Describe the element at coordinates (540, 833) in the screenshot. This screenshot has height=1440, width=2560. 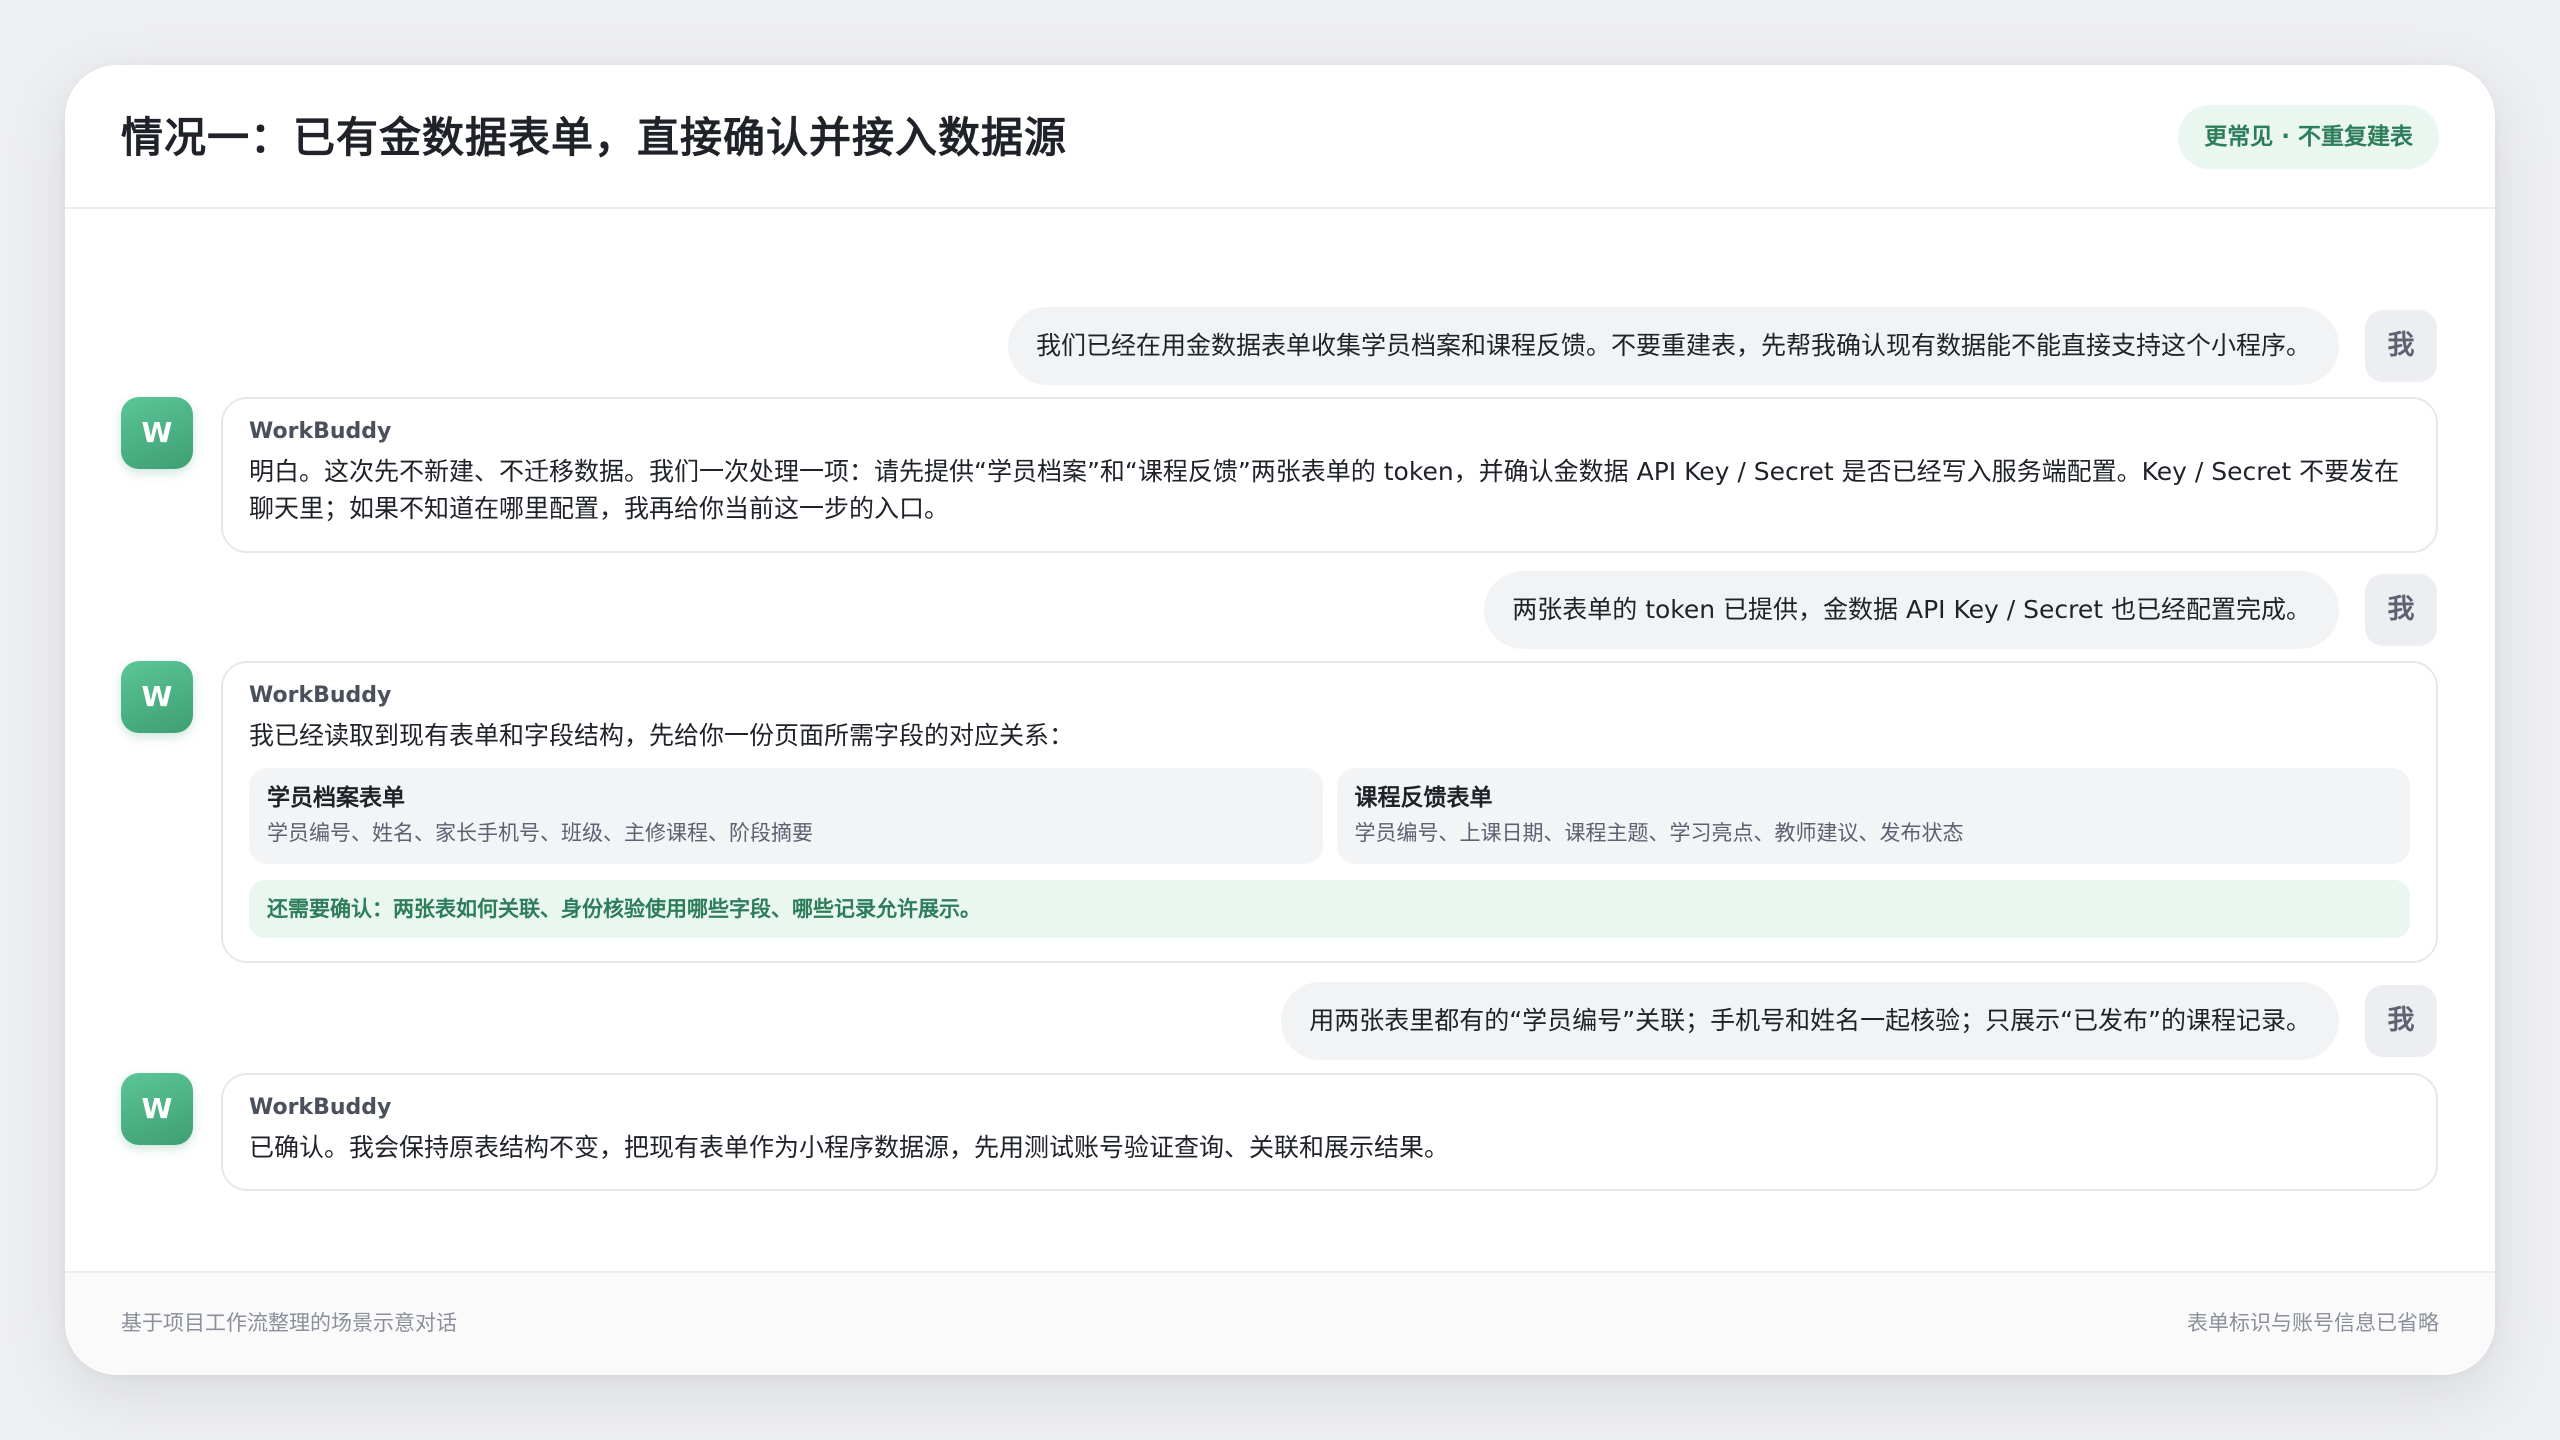
I see `form-fields: 学员编号、姓名、家长手机号、班级、主修课程、阶段摘要` at that location.